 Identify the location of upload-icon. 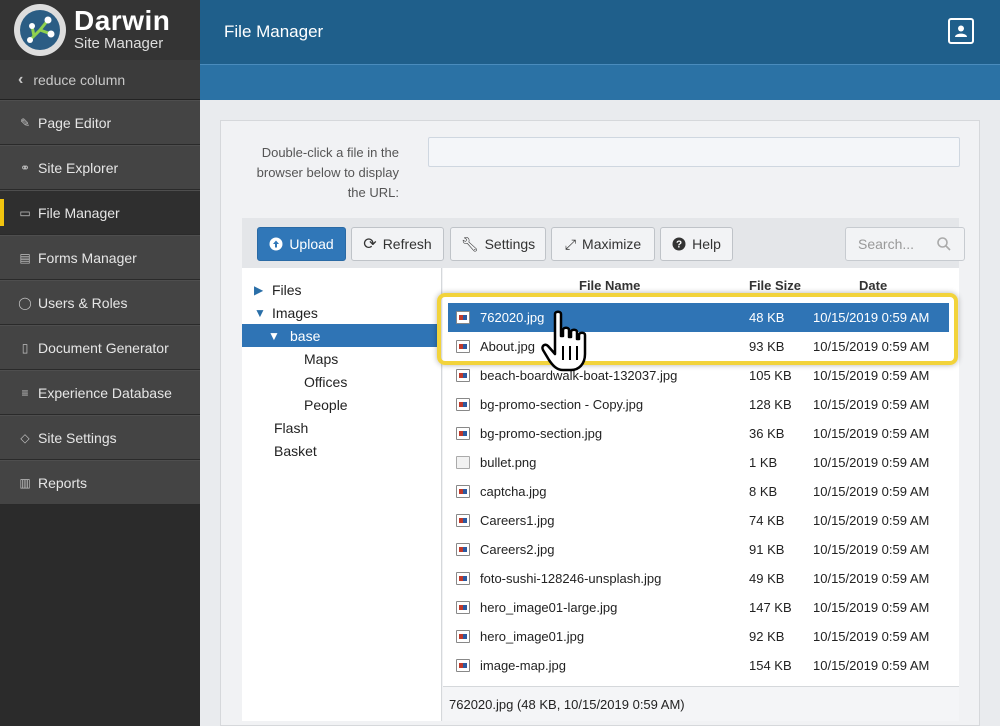
(276, 244).